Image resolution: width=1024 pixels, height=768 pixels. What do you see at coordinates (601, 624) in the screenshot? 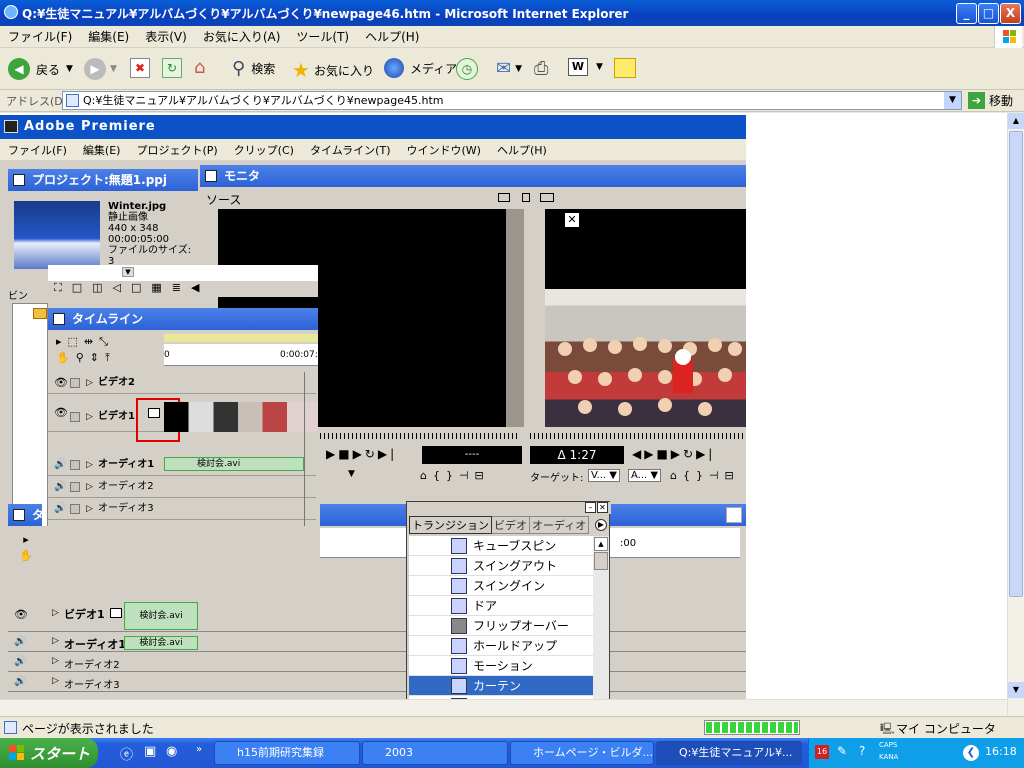
I see `transitions-scrollbar: ▲` at bounding box center [601, 624].